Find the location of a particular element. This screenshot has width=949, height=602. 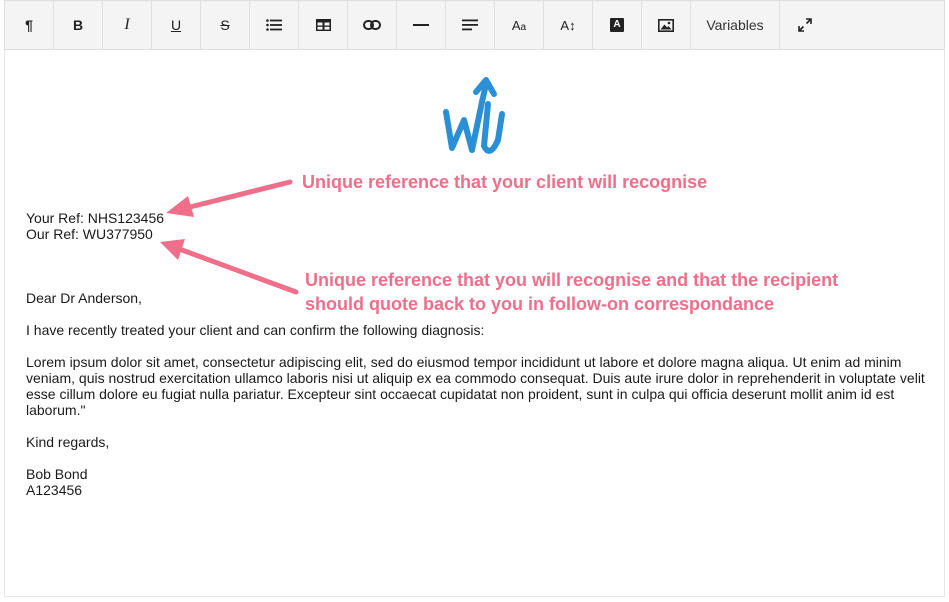

signature-id: A123456 is located at coordinates (54, 490).